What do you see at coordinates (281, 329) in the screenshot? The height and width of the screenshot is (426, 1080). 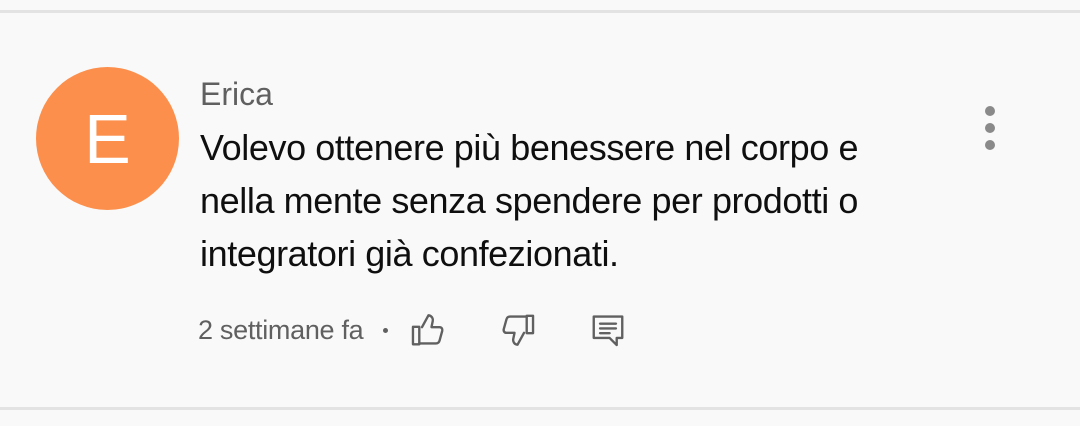 I see `comment-timestamp: 2 settimane fa` at bounding box center [281, 329].